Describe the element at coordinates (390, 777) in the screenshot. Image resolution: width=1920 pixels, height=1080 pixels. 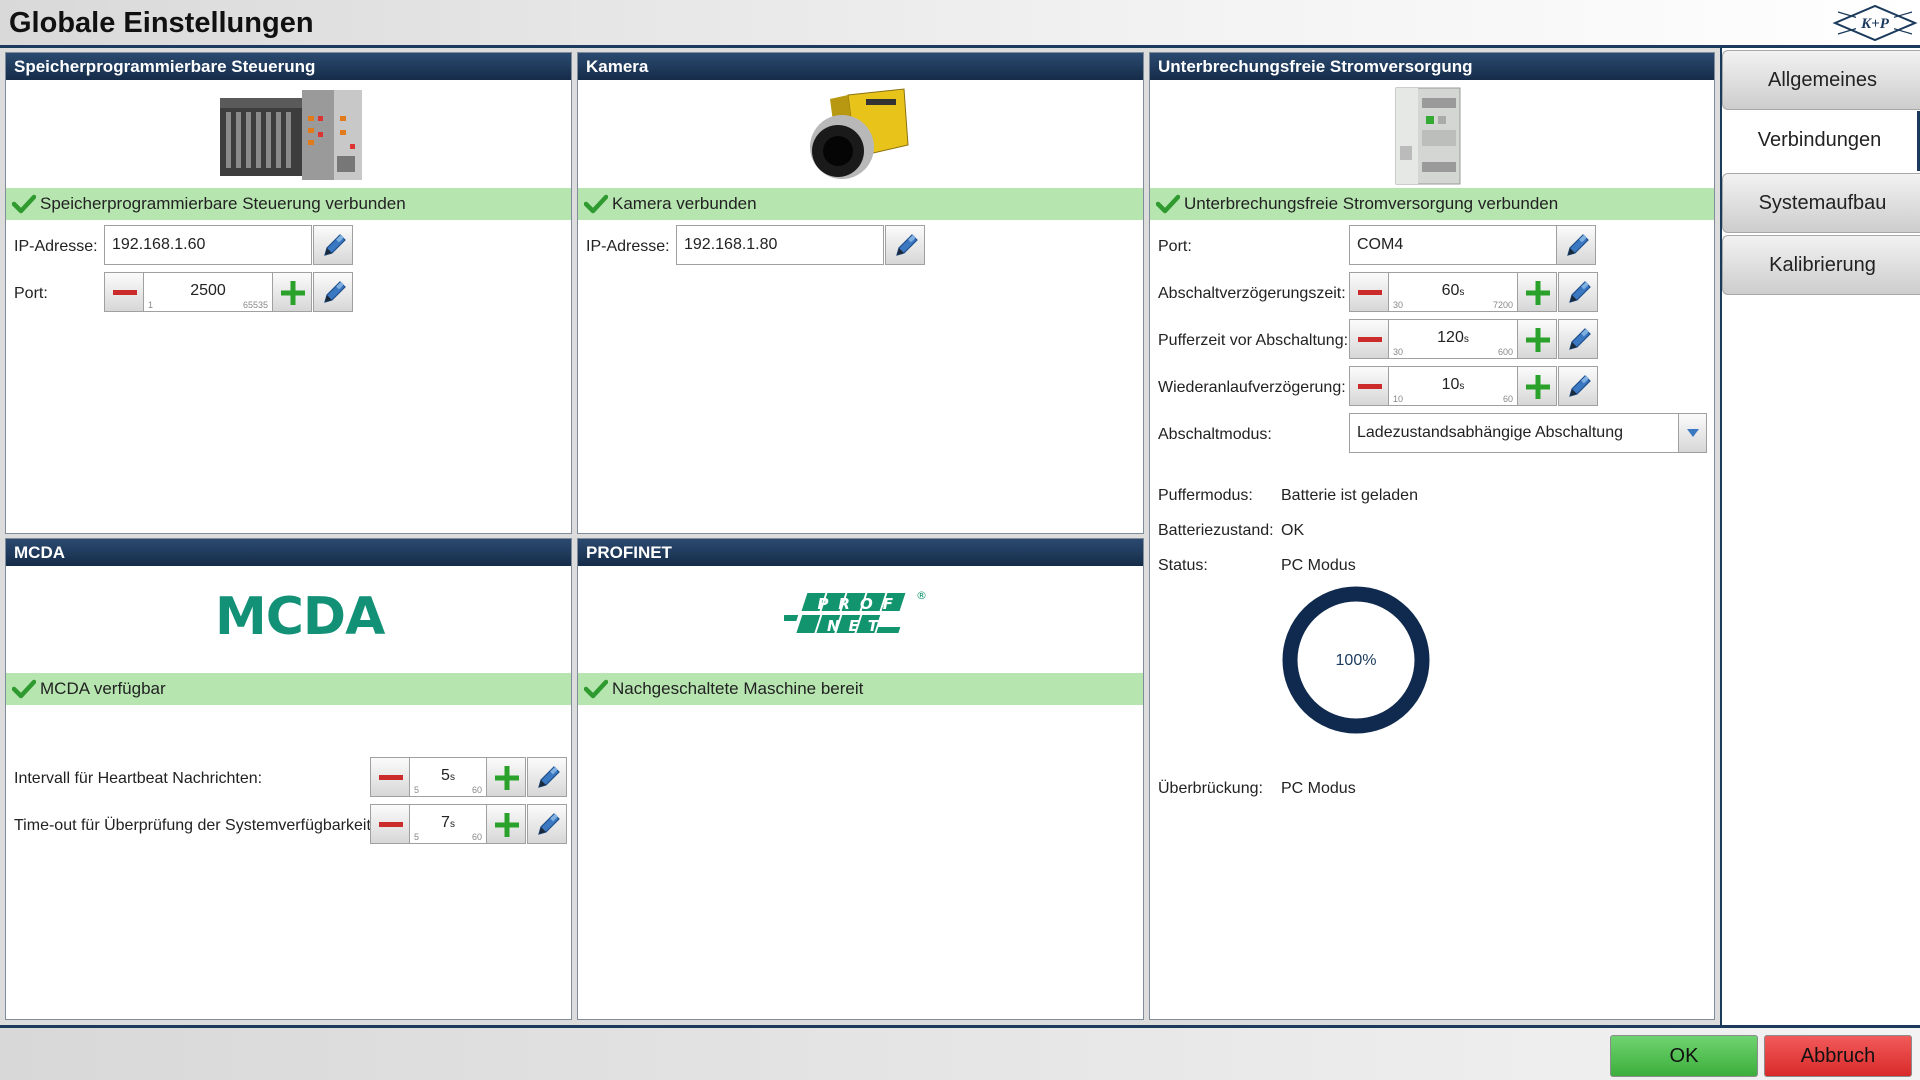
I see `mcda-heartbeat-decrement-button` at that location.